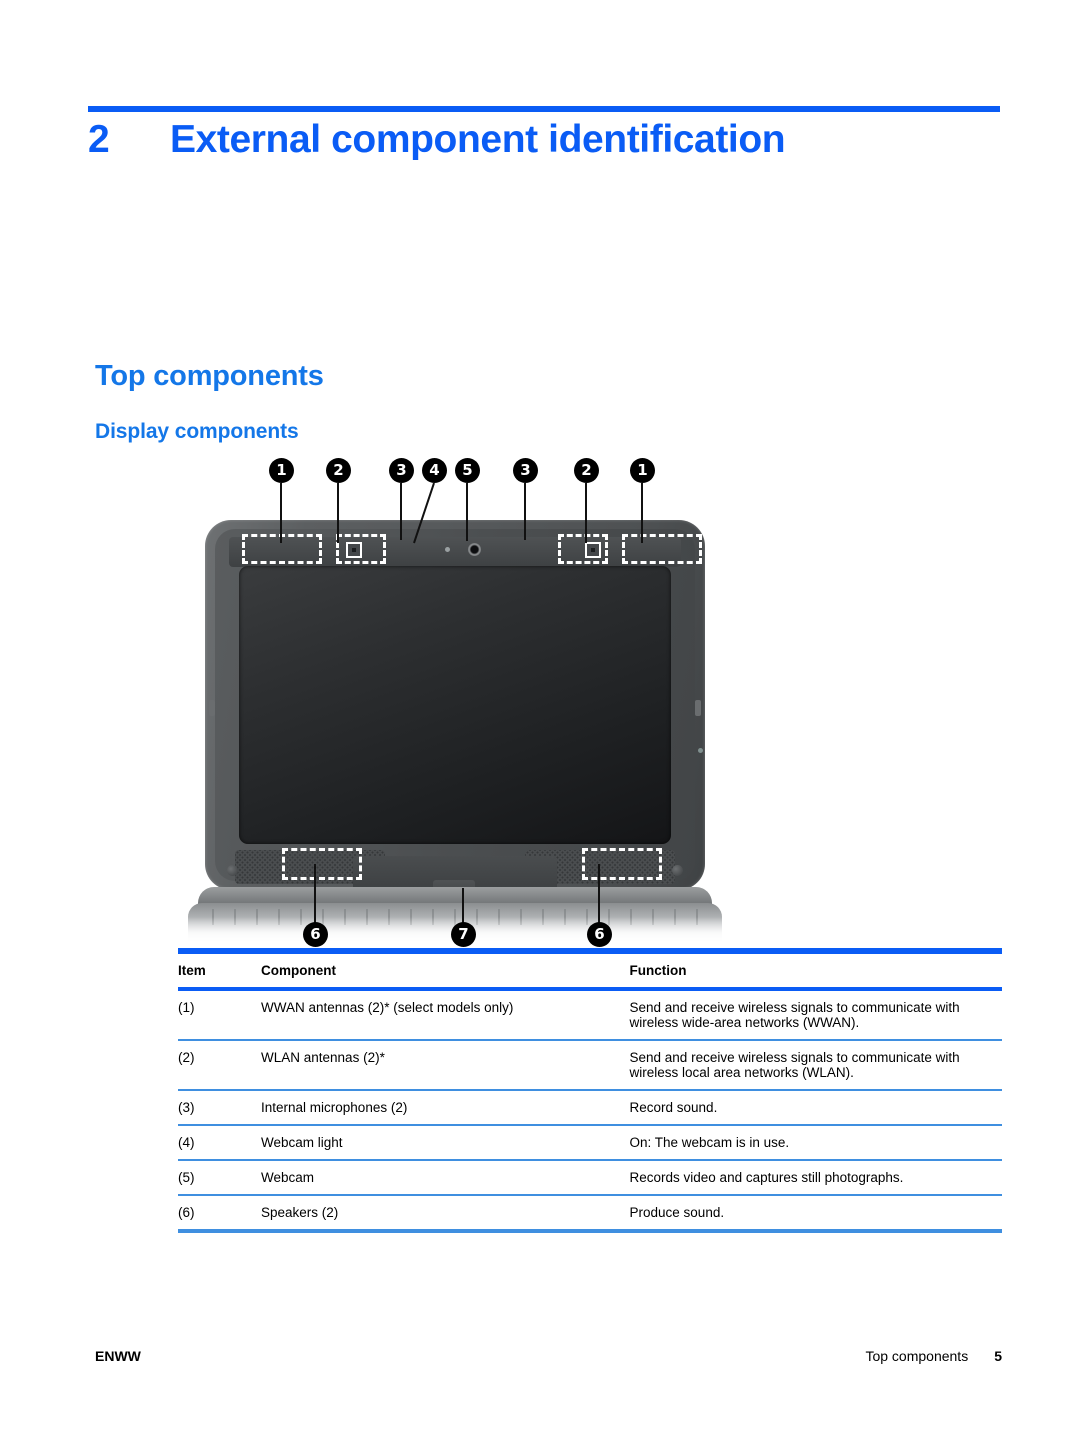 This screenshot has width=1080, height=1437. What do you see at coordinates (677, 1212) in the screenshot?
I see `cell-function: Produce sound.` at bounding box center [677, 1212].